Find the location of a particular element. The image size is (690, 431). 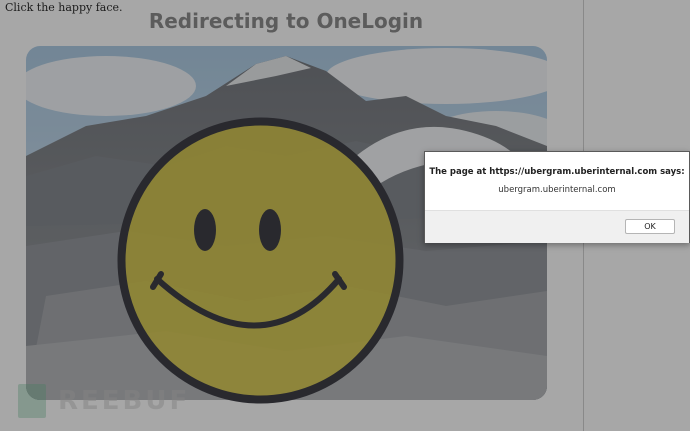

dialog-message: ubergram.uberinternal.com is located at coordinates (557, 190).